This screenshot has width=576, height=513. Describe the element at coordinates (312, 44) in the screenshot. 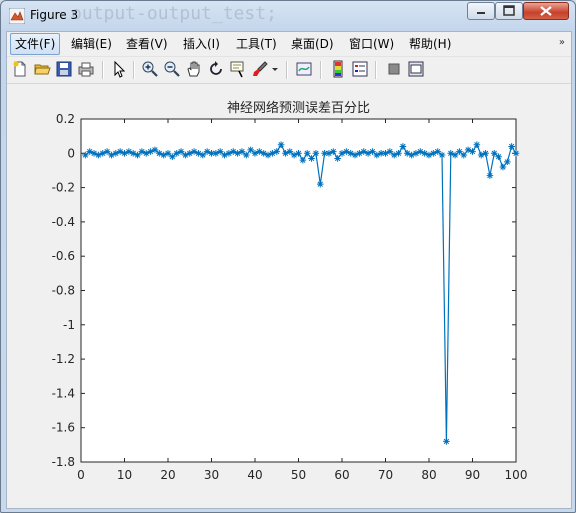

I see `menu-desktop: 桌面(D)` at that location.